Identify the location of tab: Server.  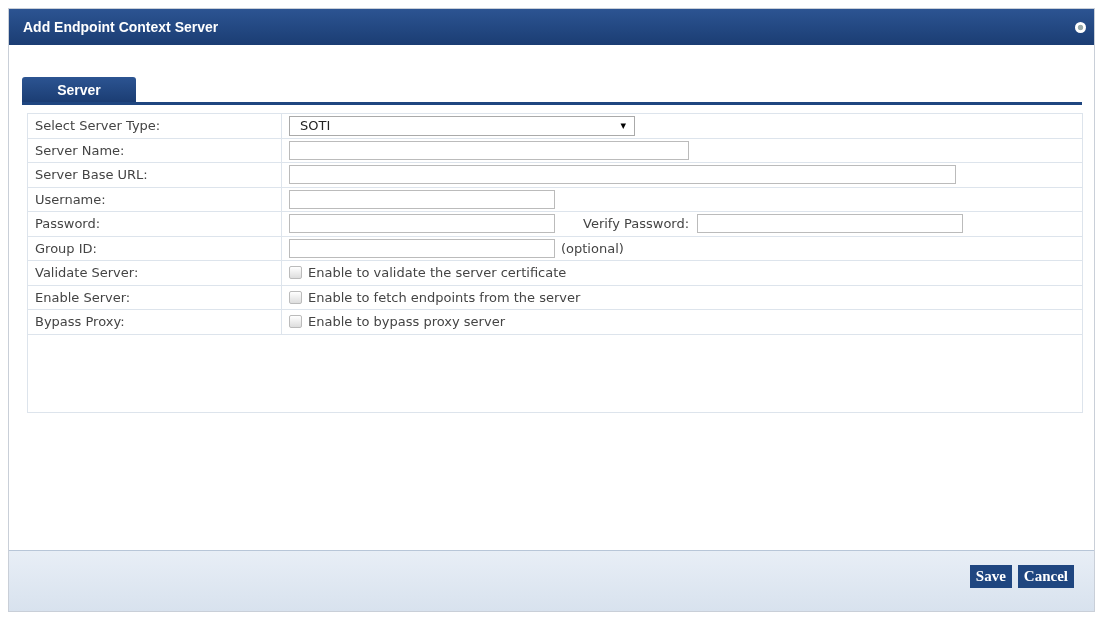
(79, 89).